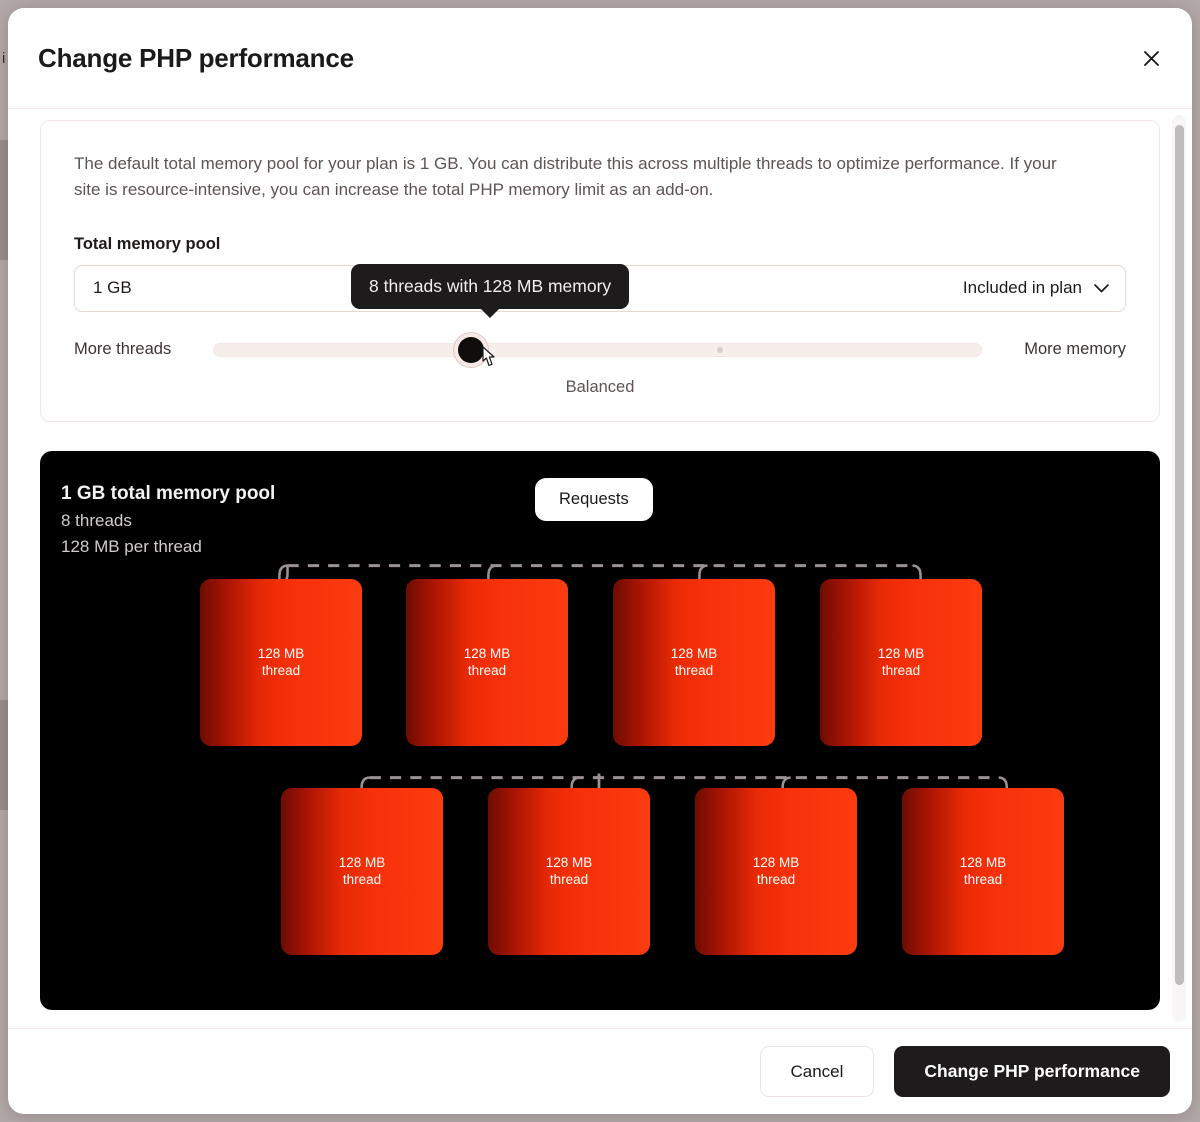 Image resolution: width=1200 pixels, height=1122 pixels. I want to click on slider-track, so click(598, 349).